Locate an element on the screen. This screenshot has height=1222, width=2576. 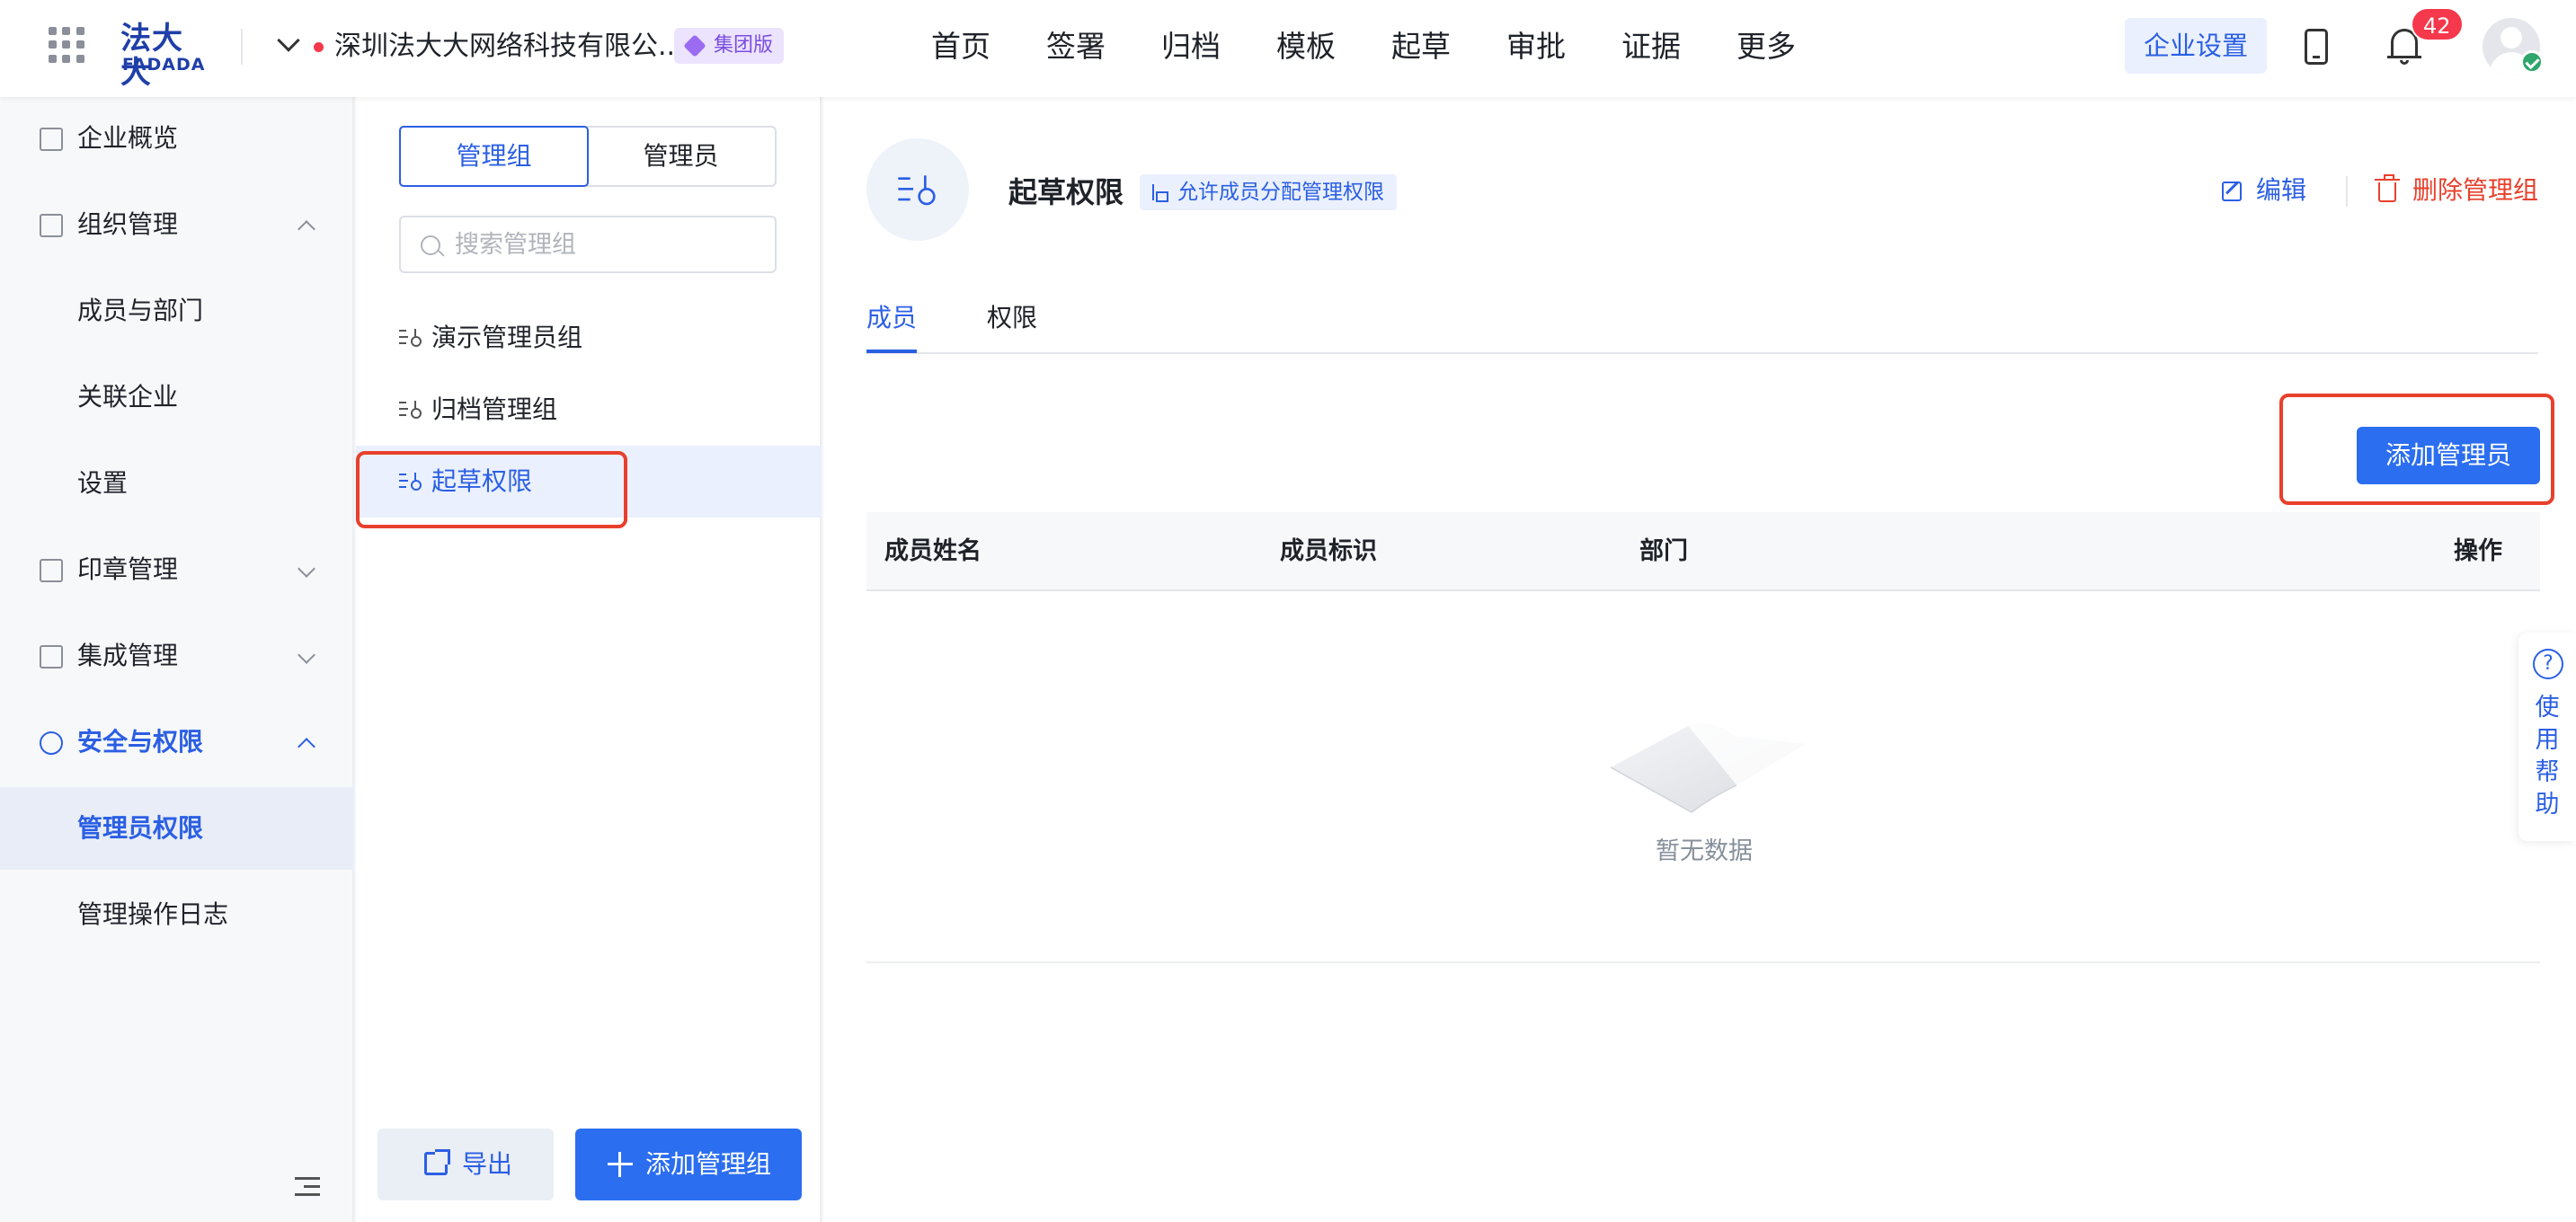
column-member-name: 成员姓名 is located at coordinates (933, 551).